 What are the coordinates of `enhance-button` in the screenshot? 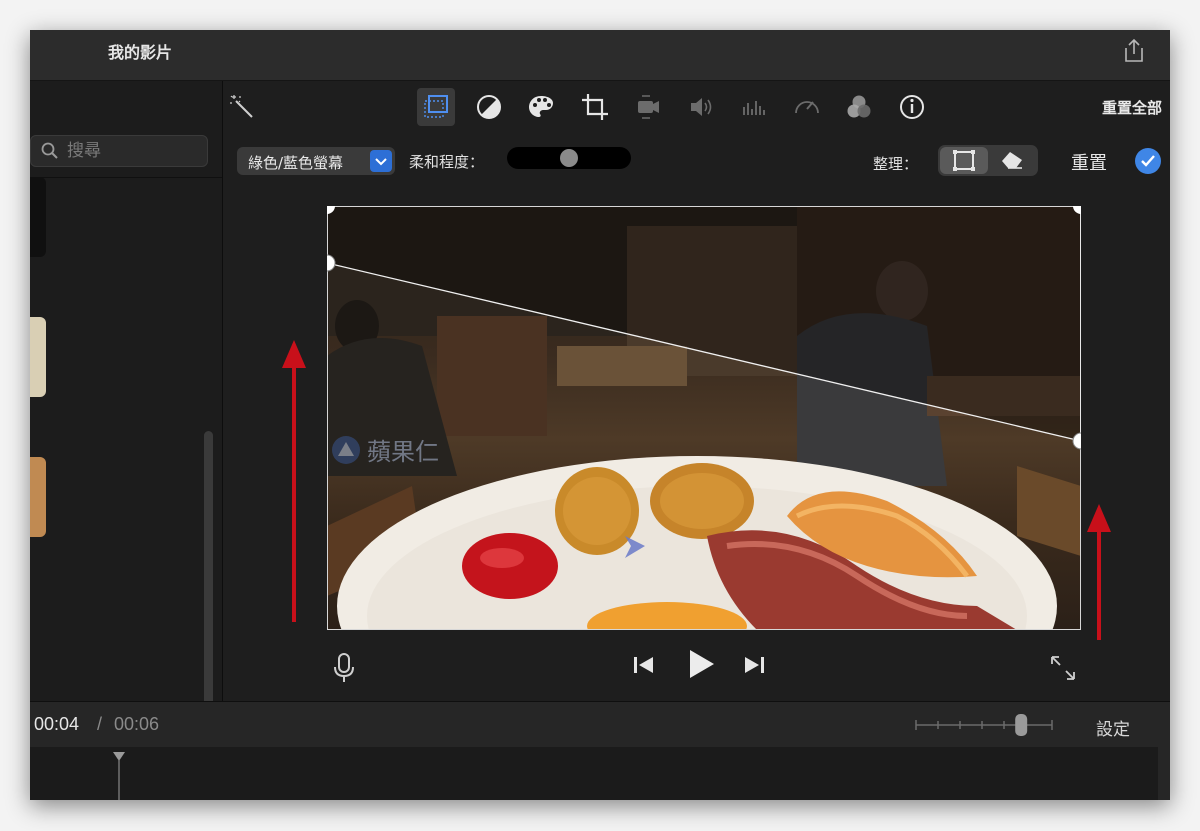 It's located at (242, 107).